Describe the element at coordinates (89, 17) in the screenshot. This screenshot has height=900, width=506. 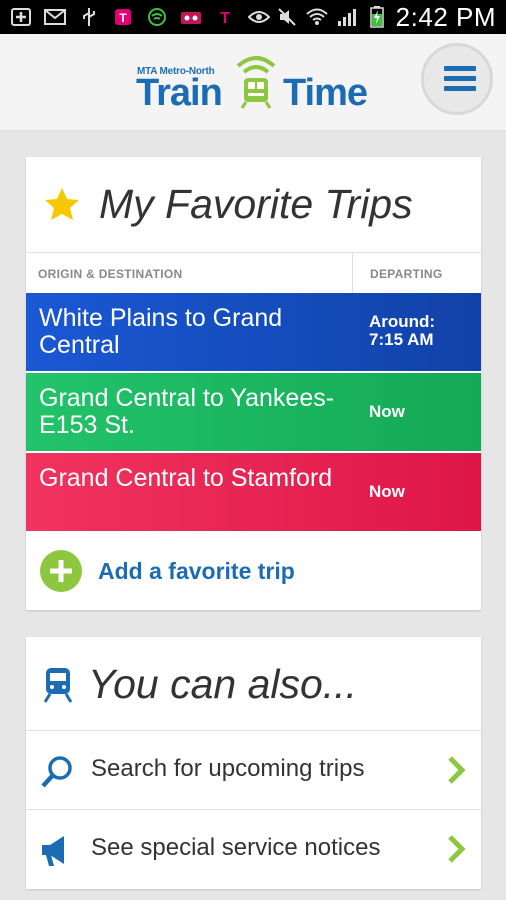
I see `usb-icon` at that location.